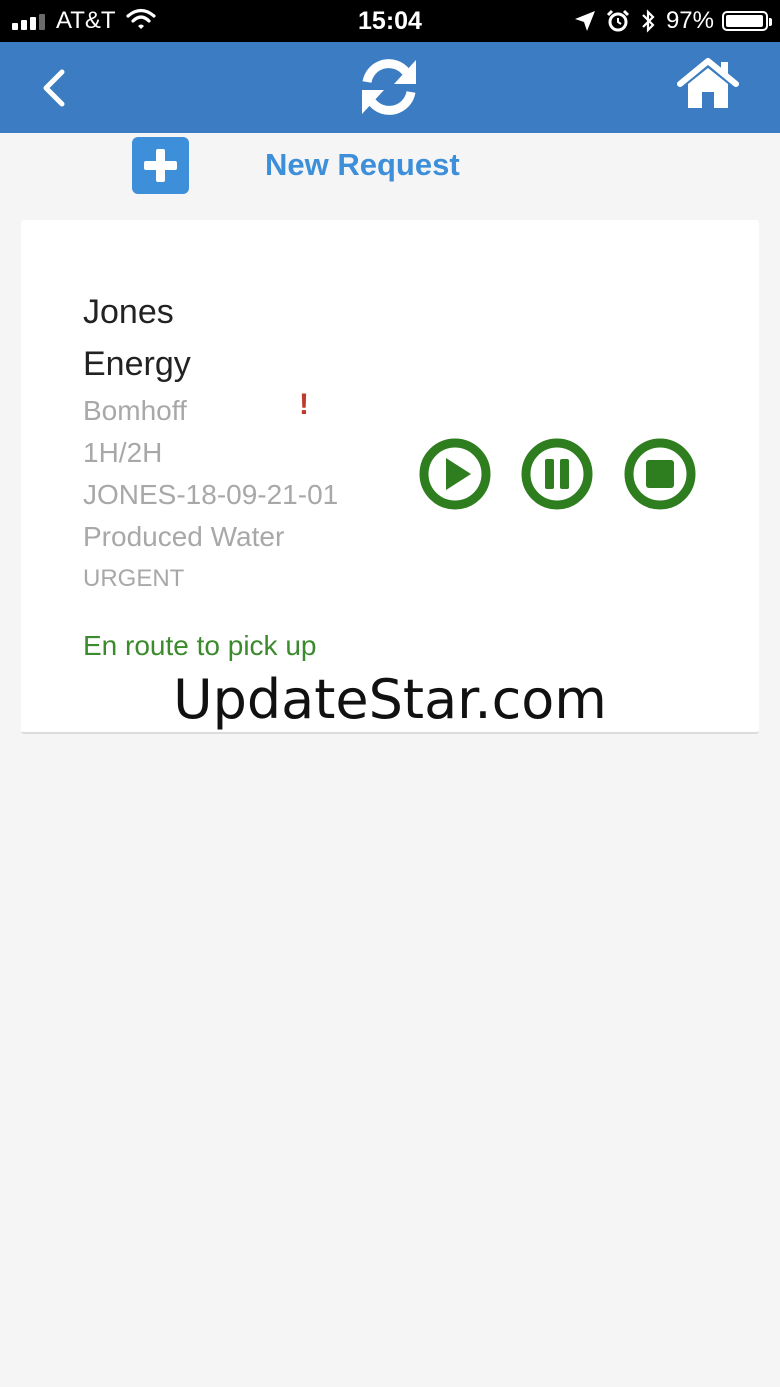 The height and width of the screenshot is (1387, 780). Describe the element at coordinates (160, 165) in the screenshot. I see `add-request-button` at that location.